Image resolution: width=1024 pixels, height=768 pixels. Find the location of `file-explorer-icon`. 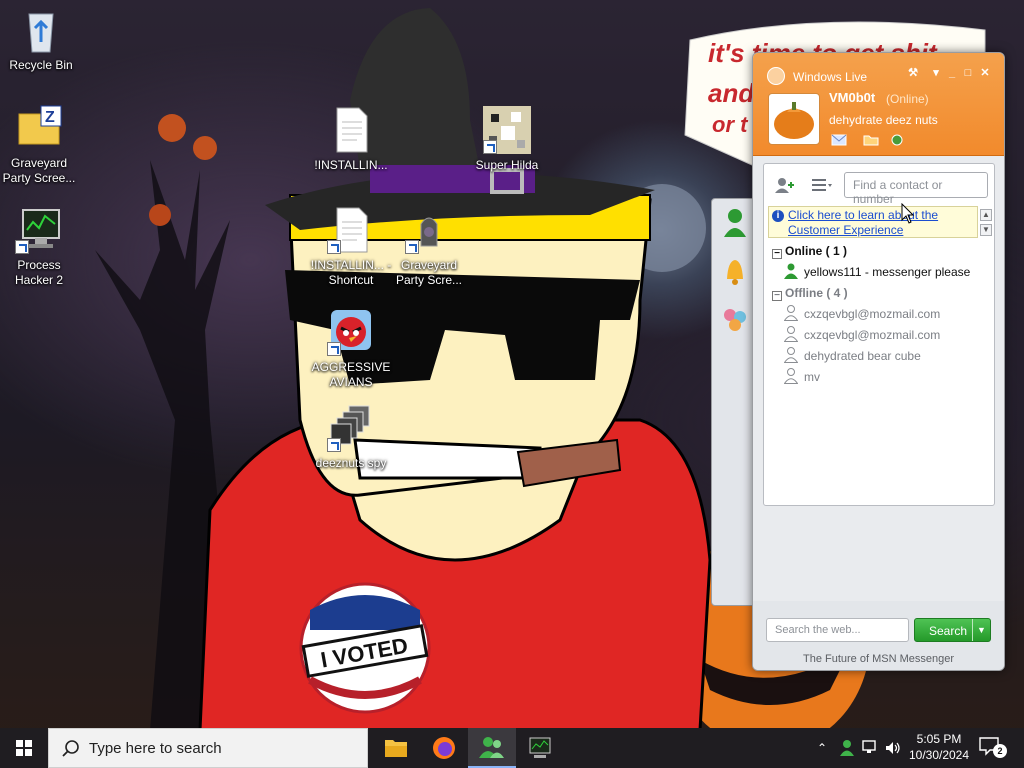

file-explorer-icon is located at coordinates (396, 748).